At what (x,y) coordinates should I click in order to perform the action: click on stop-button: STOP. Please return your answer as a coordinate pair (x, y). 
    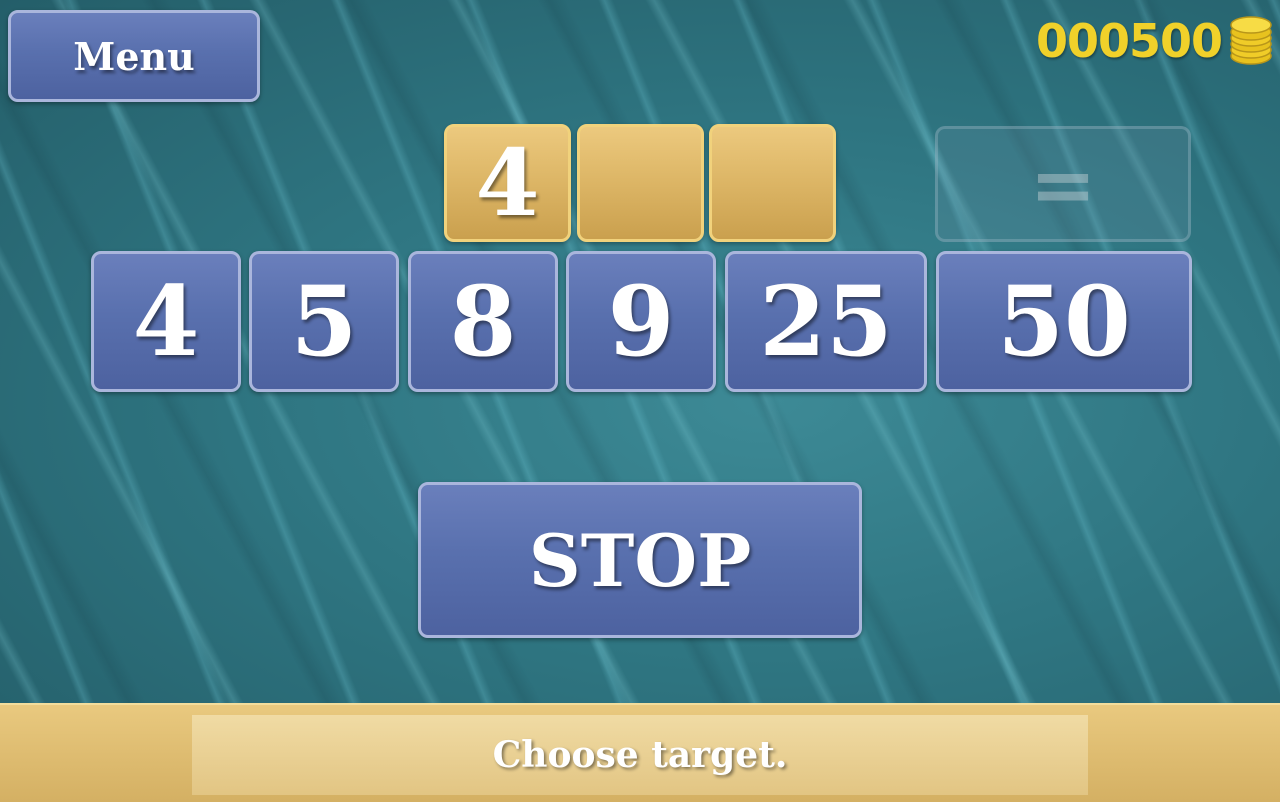
    Looking at the image, I should click on (640, 560).